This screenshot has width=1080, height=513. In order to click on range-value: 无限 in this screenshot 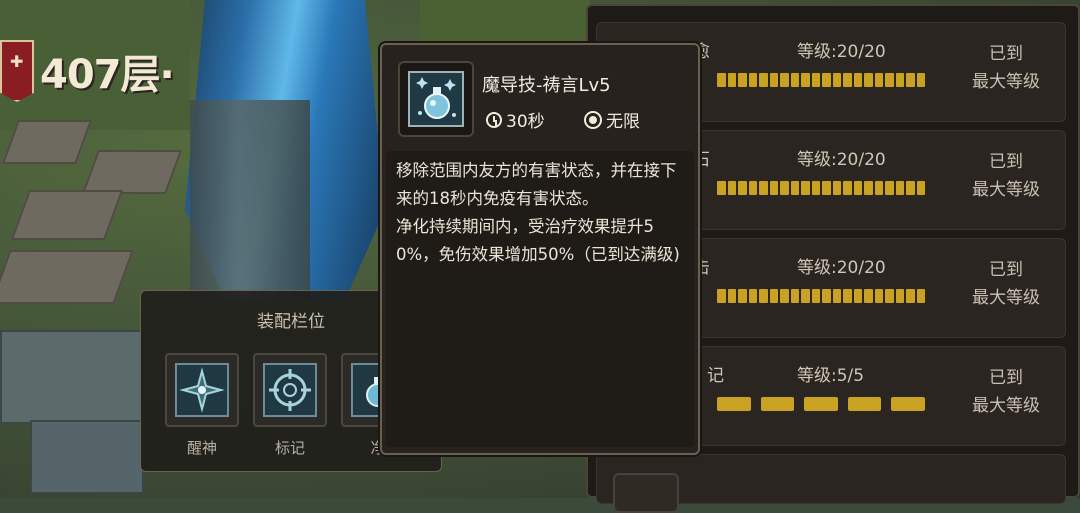, I will do `click(623, 122)`.